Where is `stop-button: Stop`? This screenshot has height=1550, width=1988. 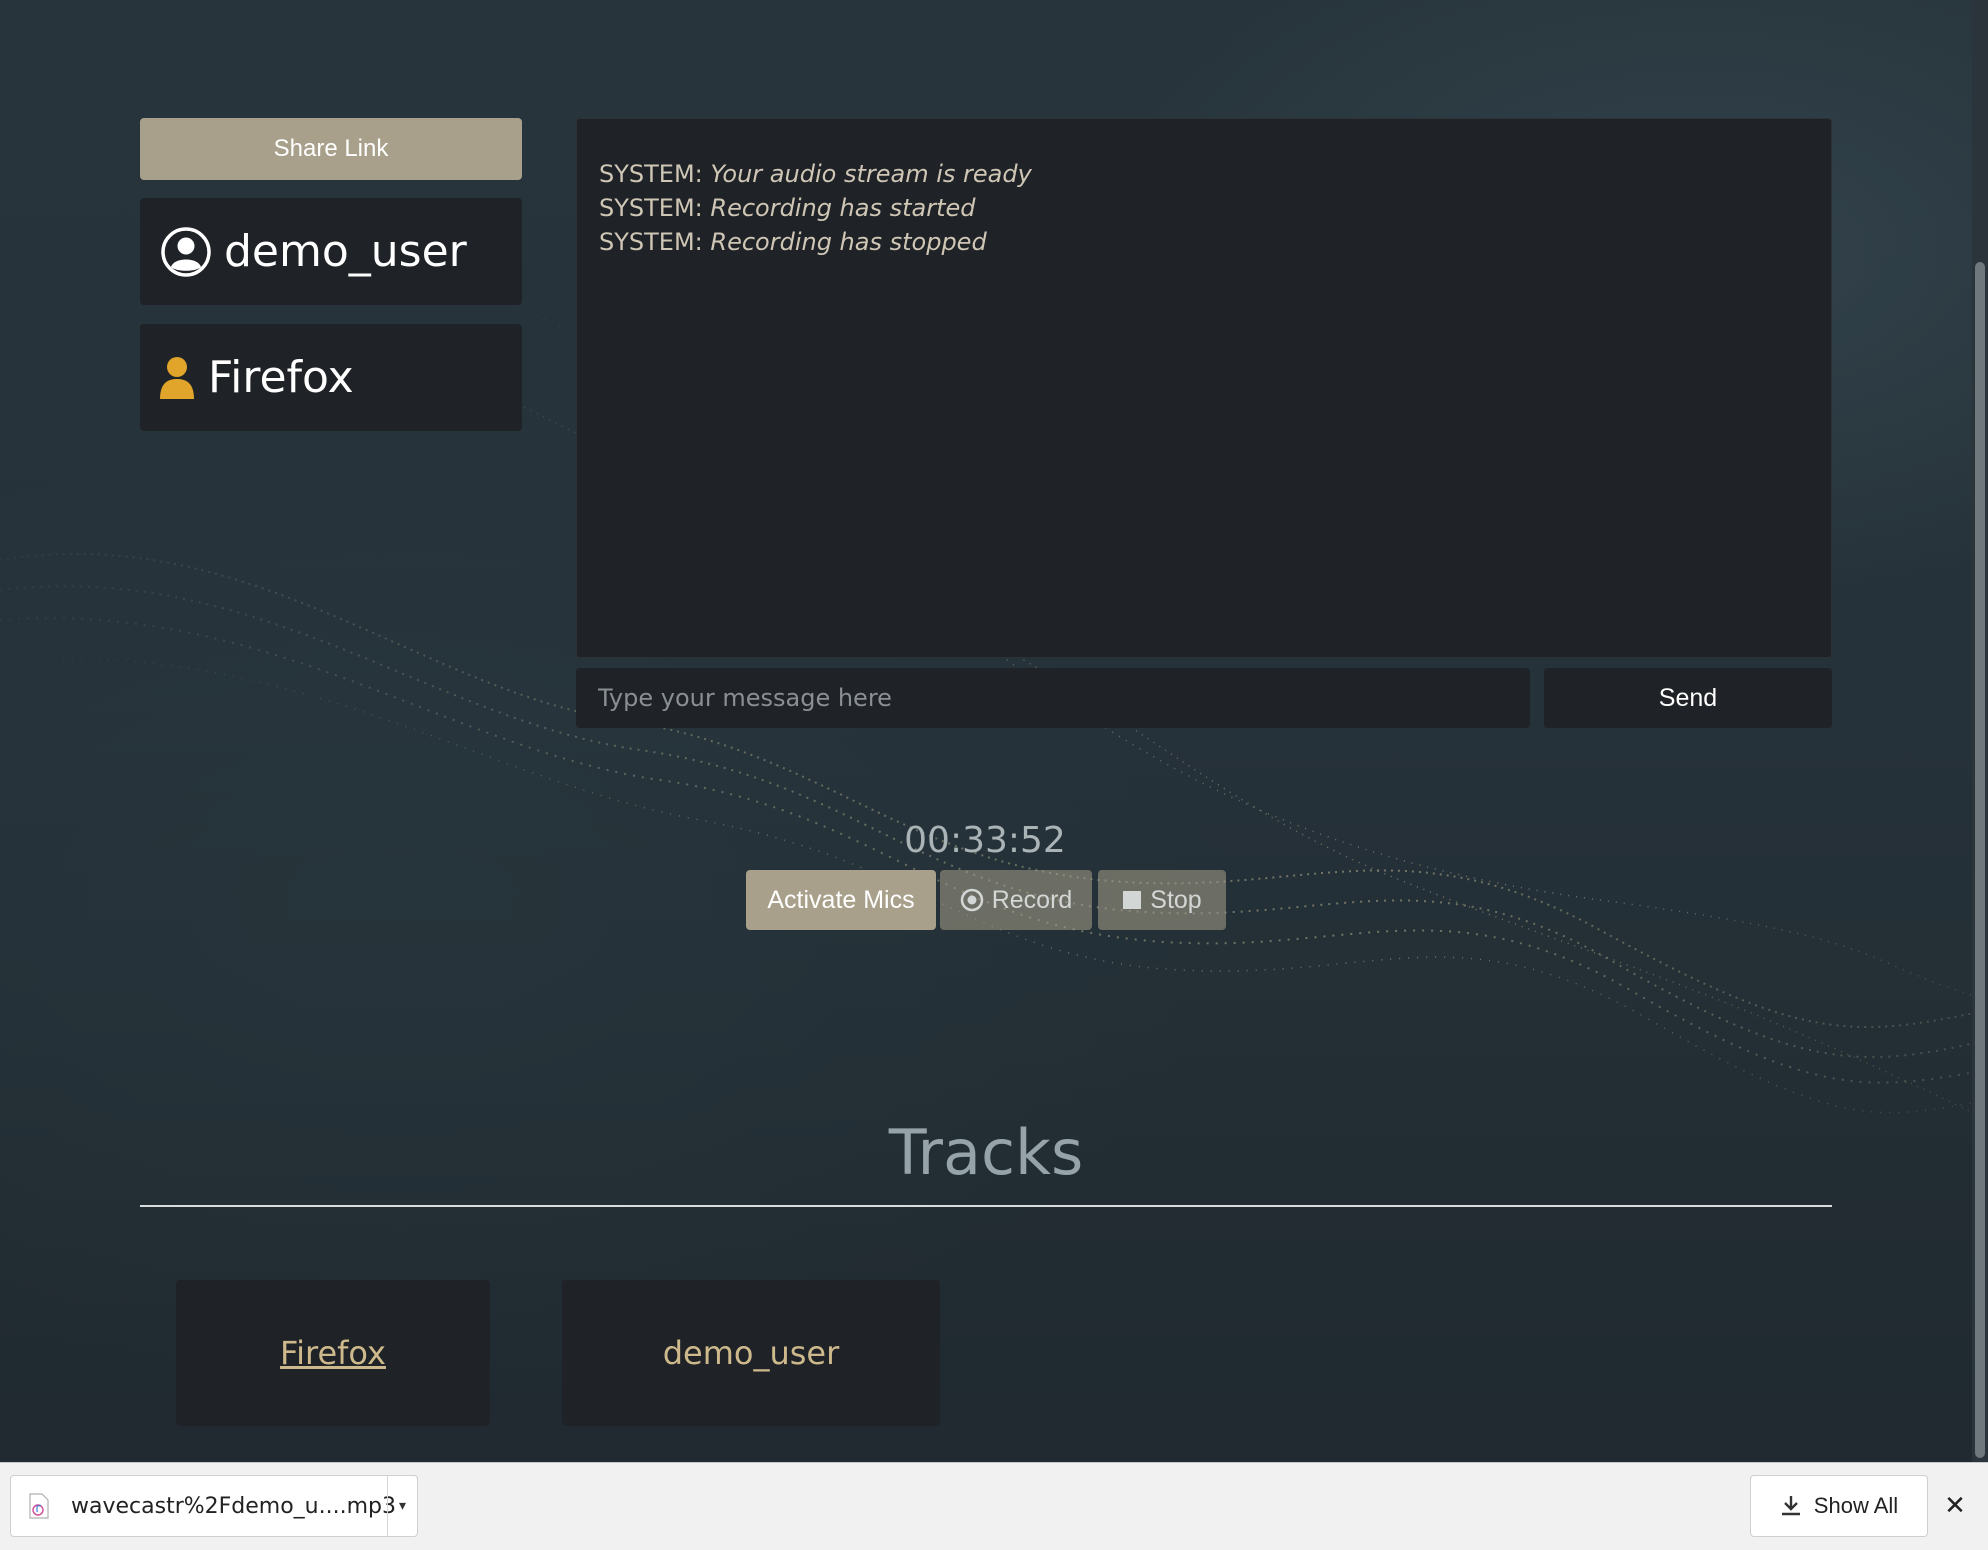
stop-button: Stop is located at coordinates (1162, 900).